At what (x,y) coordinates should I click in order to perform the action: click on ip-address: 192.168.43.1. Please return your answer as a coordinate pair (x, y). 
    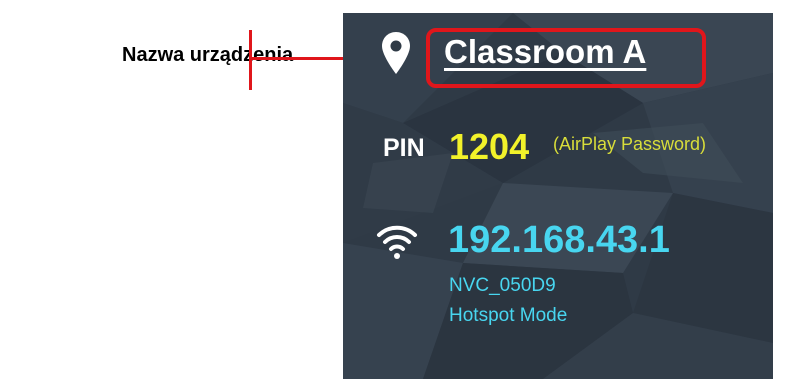
    Looking at the image, I should click on (559, 240).